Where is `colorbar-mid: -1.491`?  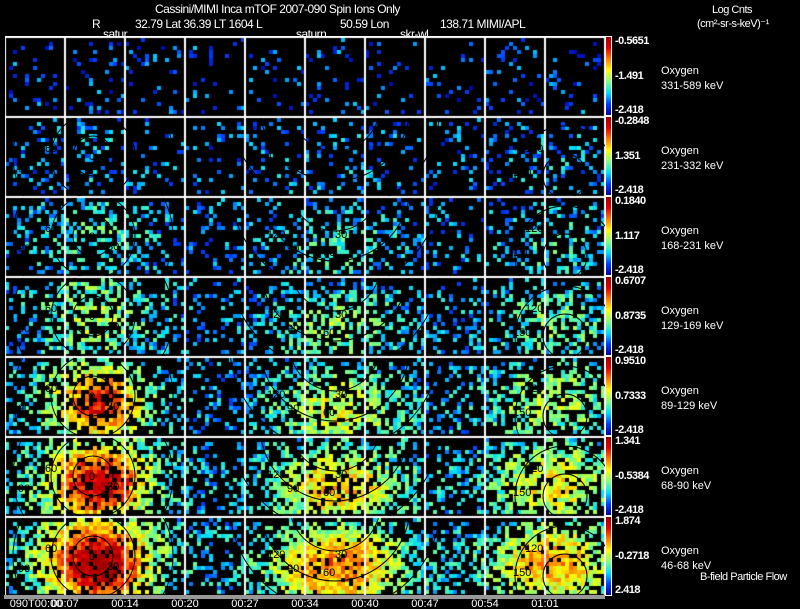 colorbar-mid: -1.491 is located at coordinates (629, 76).